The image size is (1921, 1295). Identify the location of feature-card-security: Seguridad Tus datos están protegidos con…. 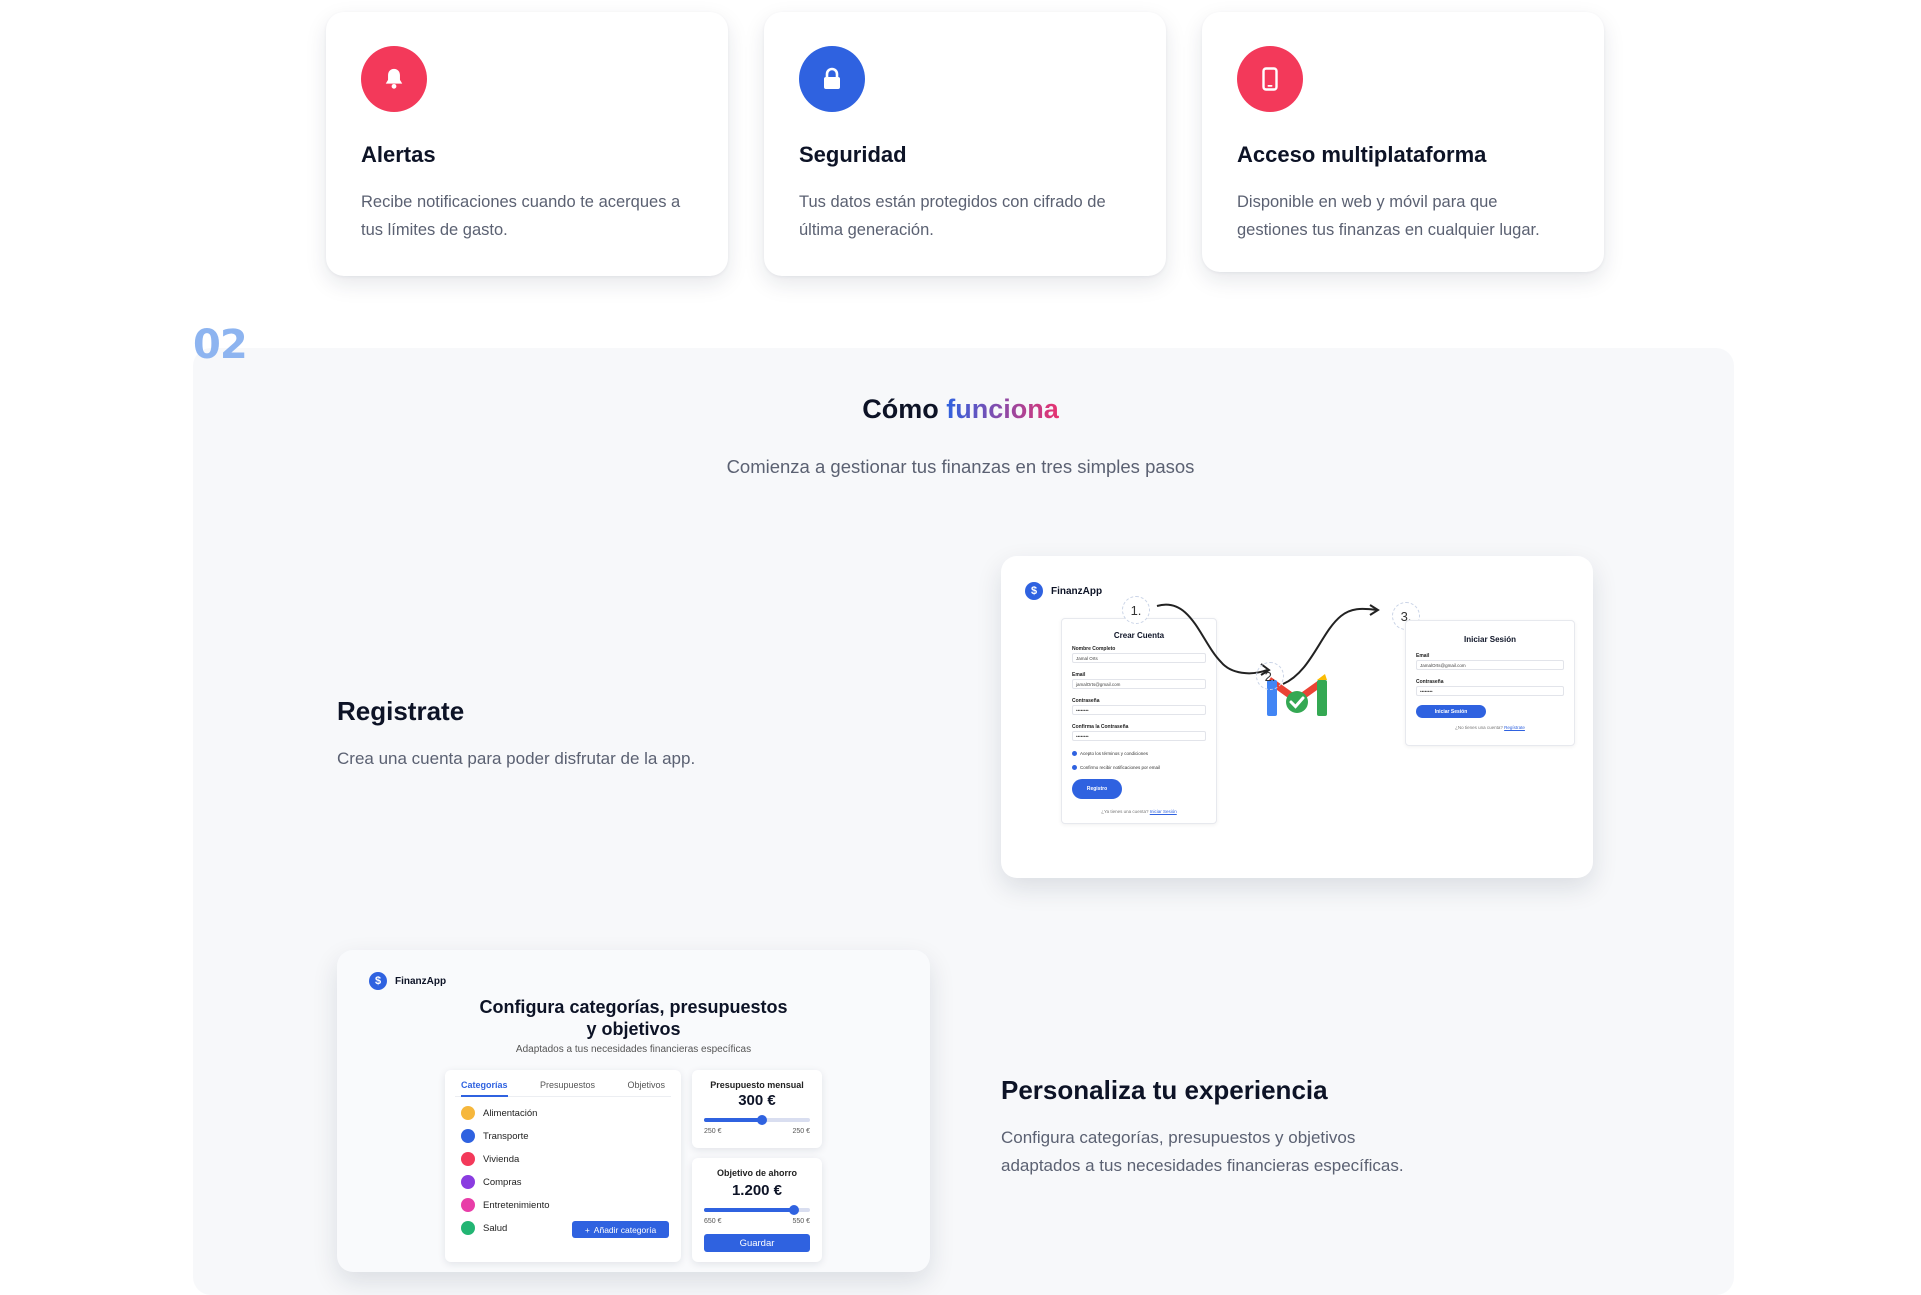
(965, 144).